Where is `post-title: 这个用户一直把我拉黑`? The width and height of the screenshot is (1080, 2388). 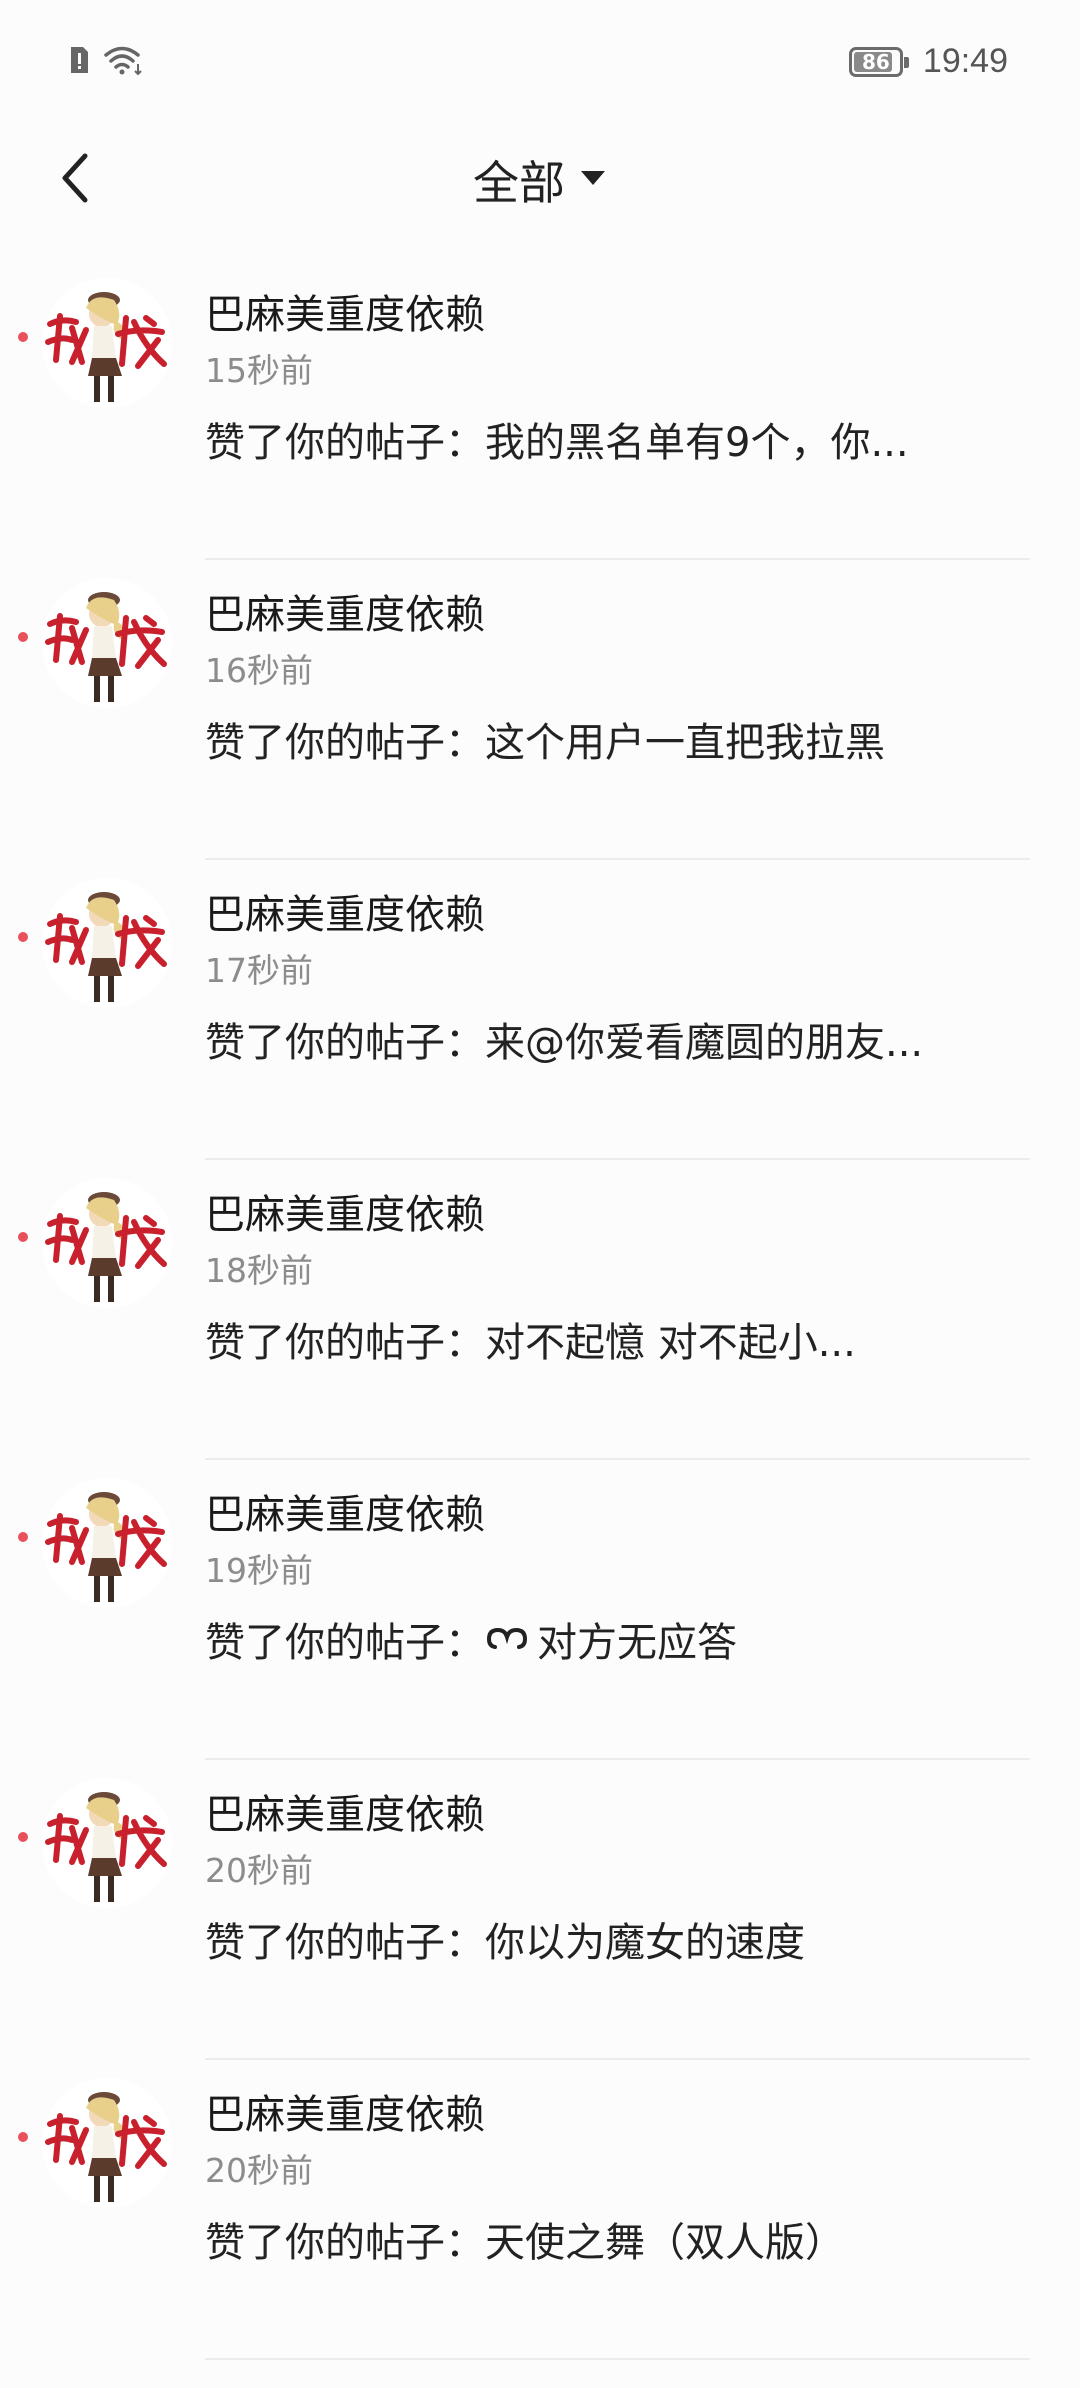
post-title: 这个用户一直把我拉黑 is located at coordinates (685, 743).